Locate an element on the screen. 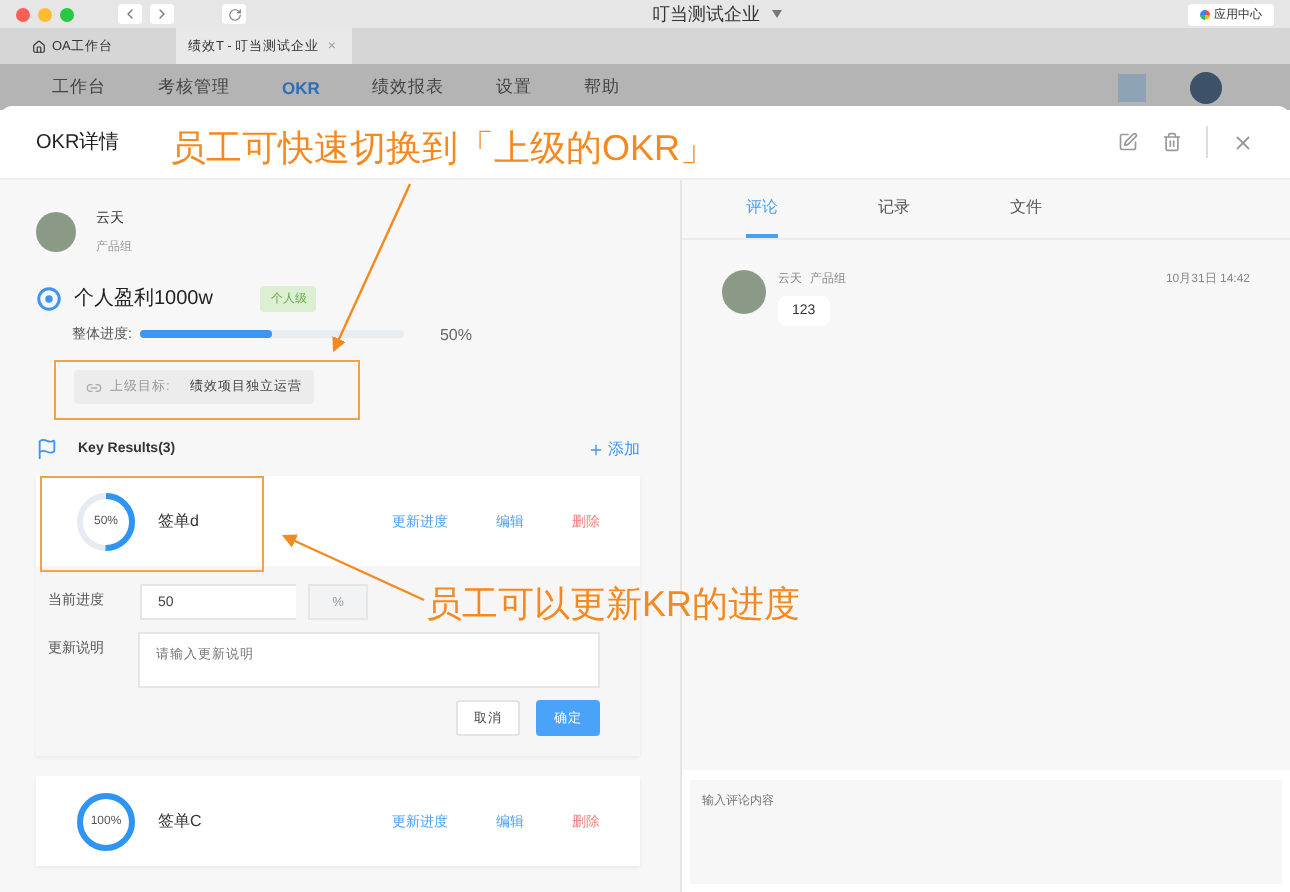 Image resolution: width=1290 pixels, height=892 pixels. edit-icon is located at coordinates (1128, 142).